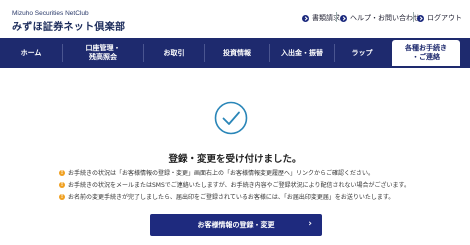  What do you see at coordinates (103, 53) in the screenshot?
I see `nav-account: 口座管理・ 残高照会` at bounding box center [103, 53].